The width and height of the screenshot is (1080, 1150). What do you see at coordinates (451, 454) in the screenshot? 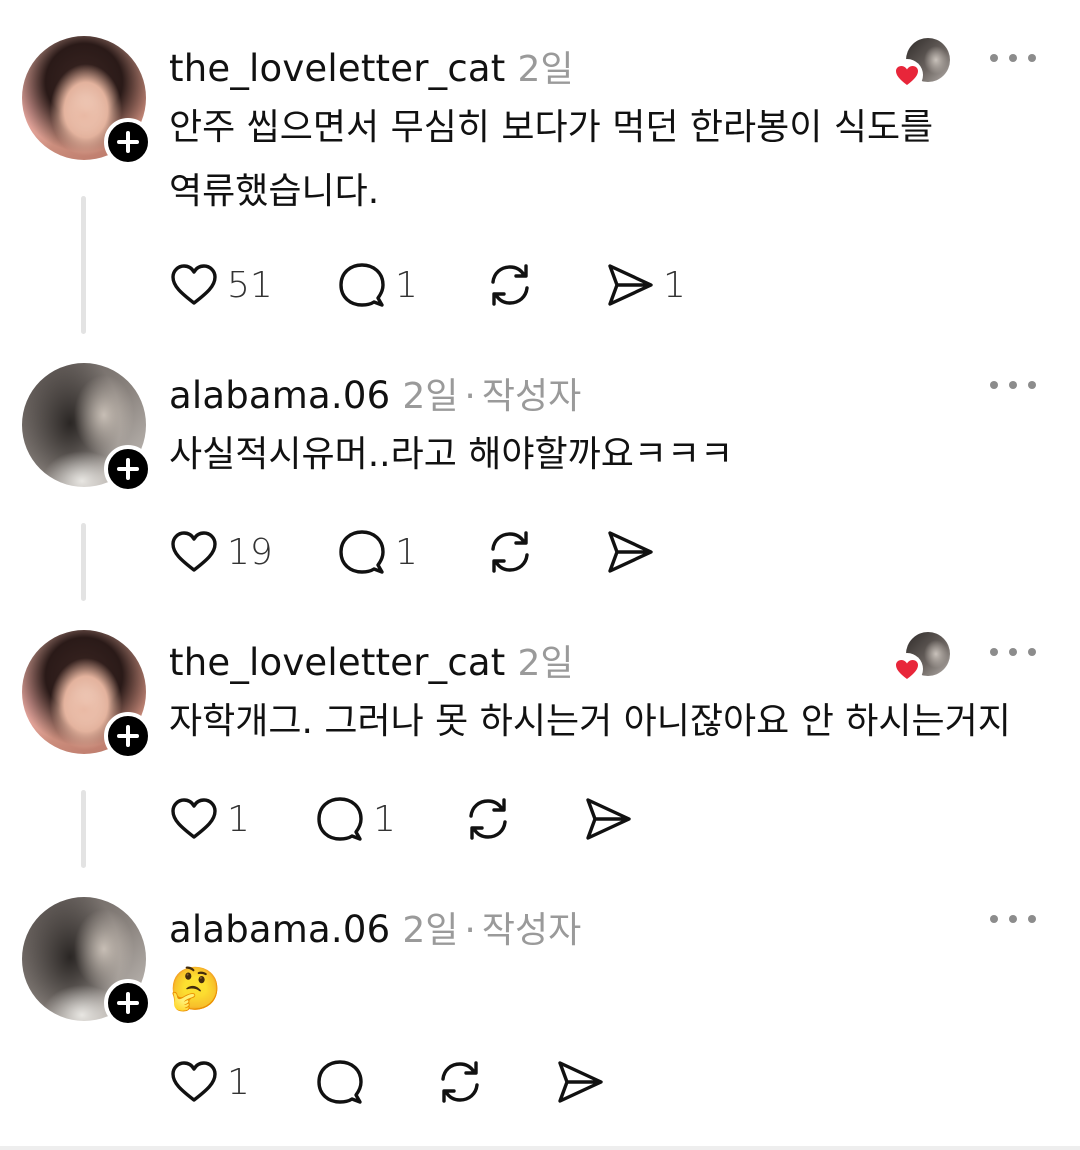
I see `post-text: 사실적시유머..라고 해야할까요ㅋㅋㅋ` at bounding box center [451, 454].